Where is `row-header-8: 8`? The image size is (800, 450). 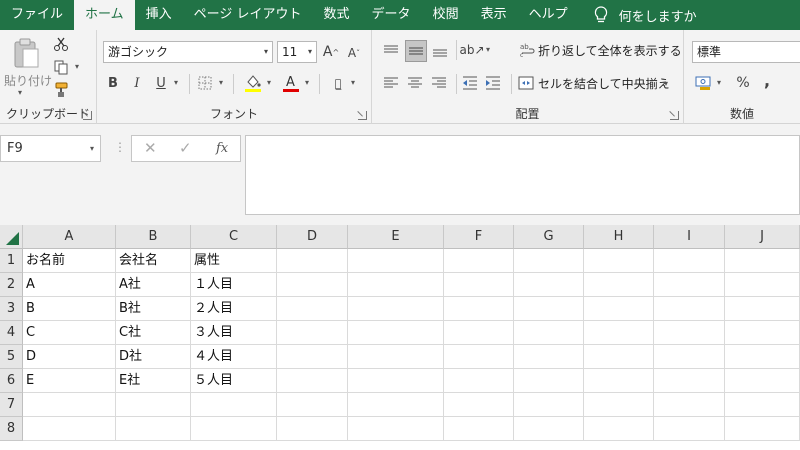
row-header-8: 8 is located at coordinates (11, 429).